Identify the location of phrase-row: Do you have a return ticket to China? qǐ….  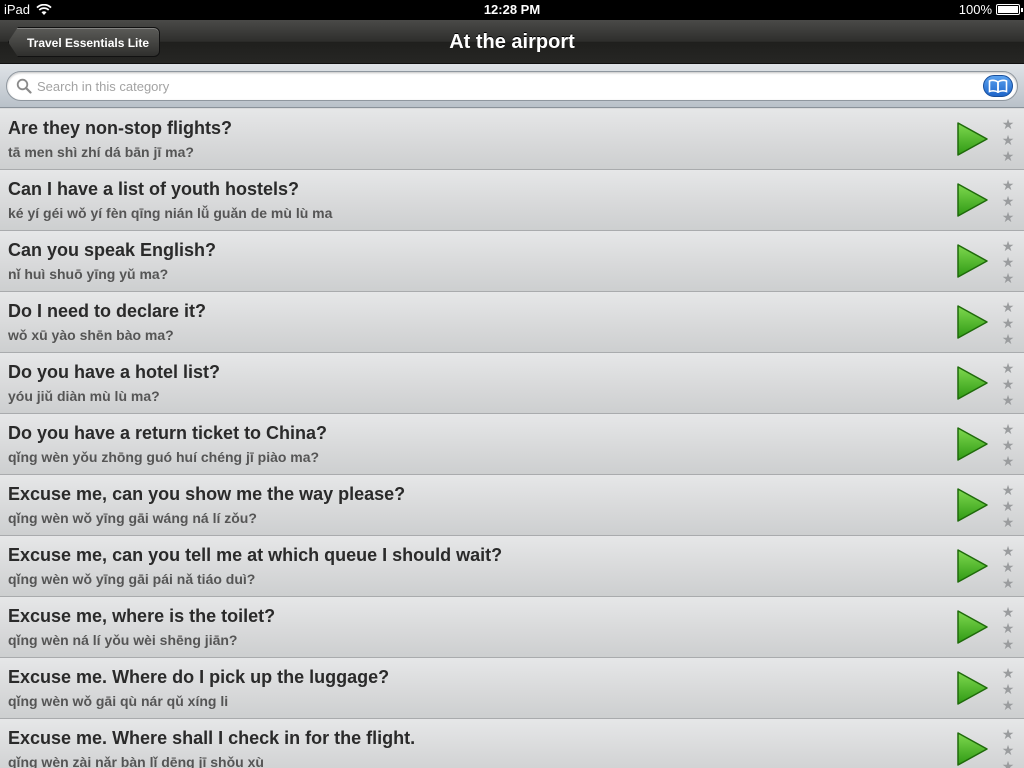
(512, 444).